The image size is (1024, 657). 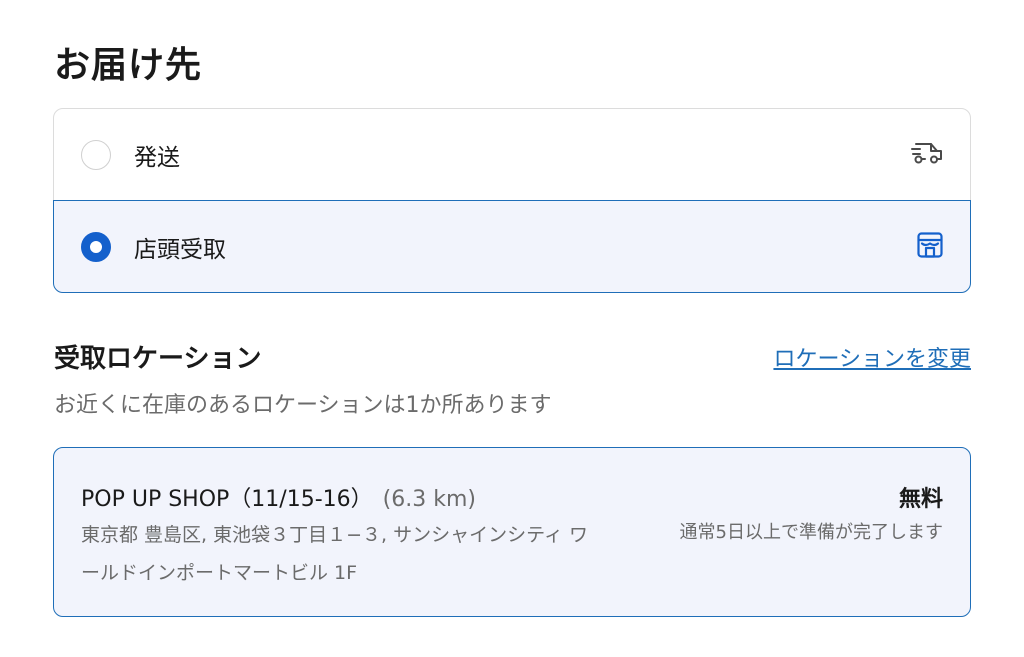 What do you see at coordinates (96, 246) in the screenshot?
I see `pickup-radio` at bounding box center [96, 246].